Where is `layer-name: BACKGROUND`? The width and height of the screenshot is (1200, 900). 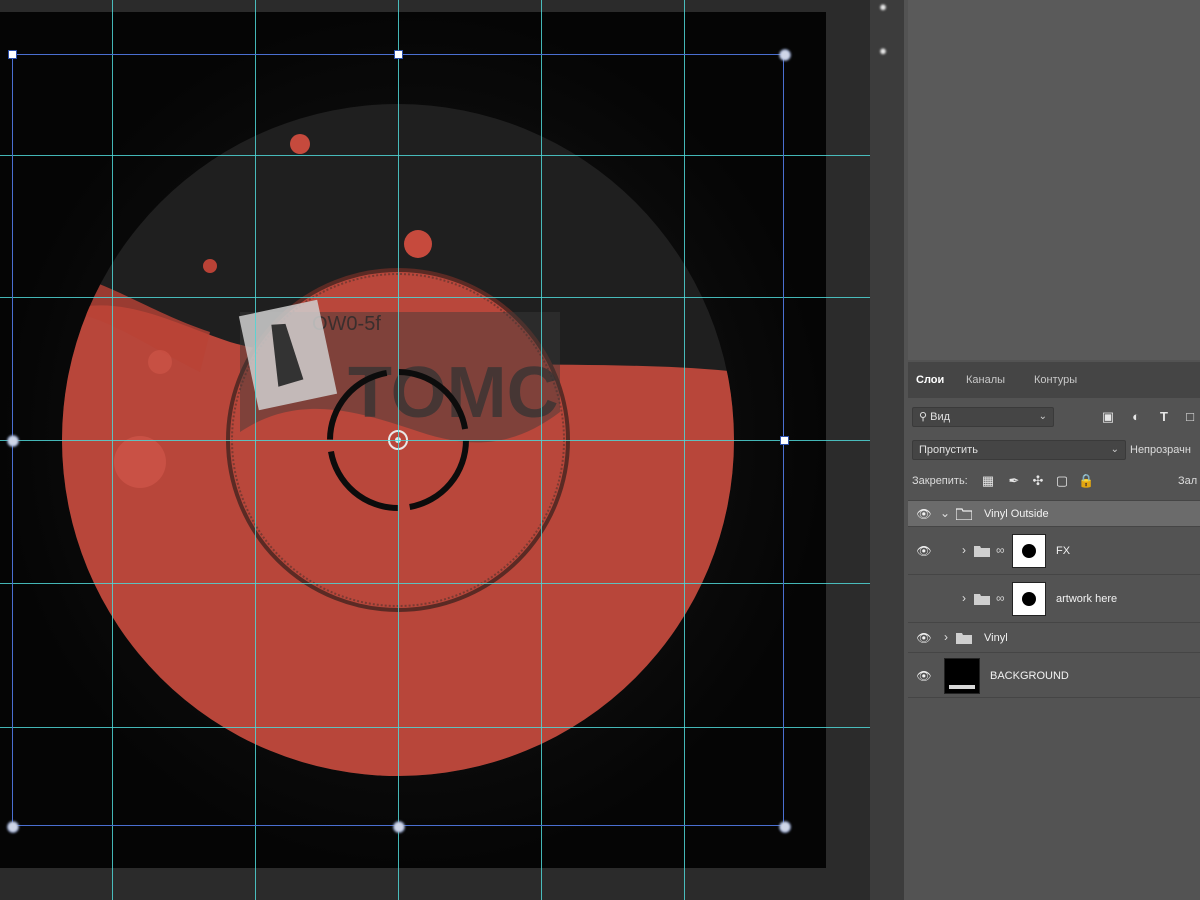
layer-name: BACKGROUND is located at coordinates (1029, 676).